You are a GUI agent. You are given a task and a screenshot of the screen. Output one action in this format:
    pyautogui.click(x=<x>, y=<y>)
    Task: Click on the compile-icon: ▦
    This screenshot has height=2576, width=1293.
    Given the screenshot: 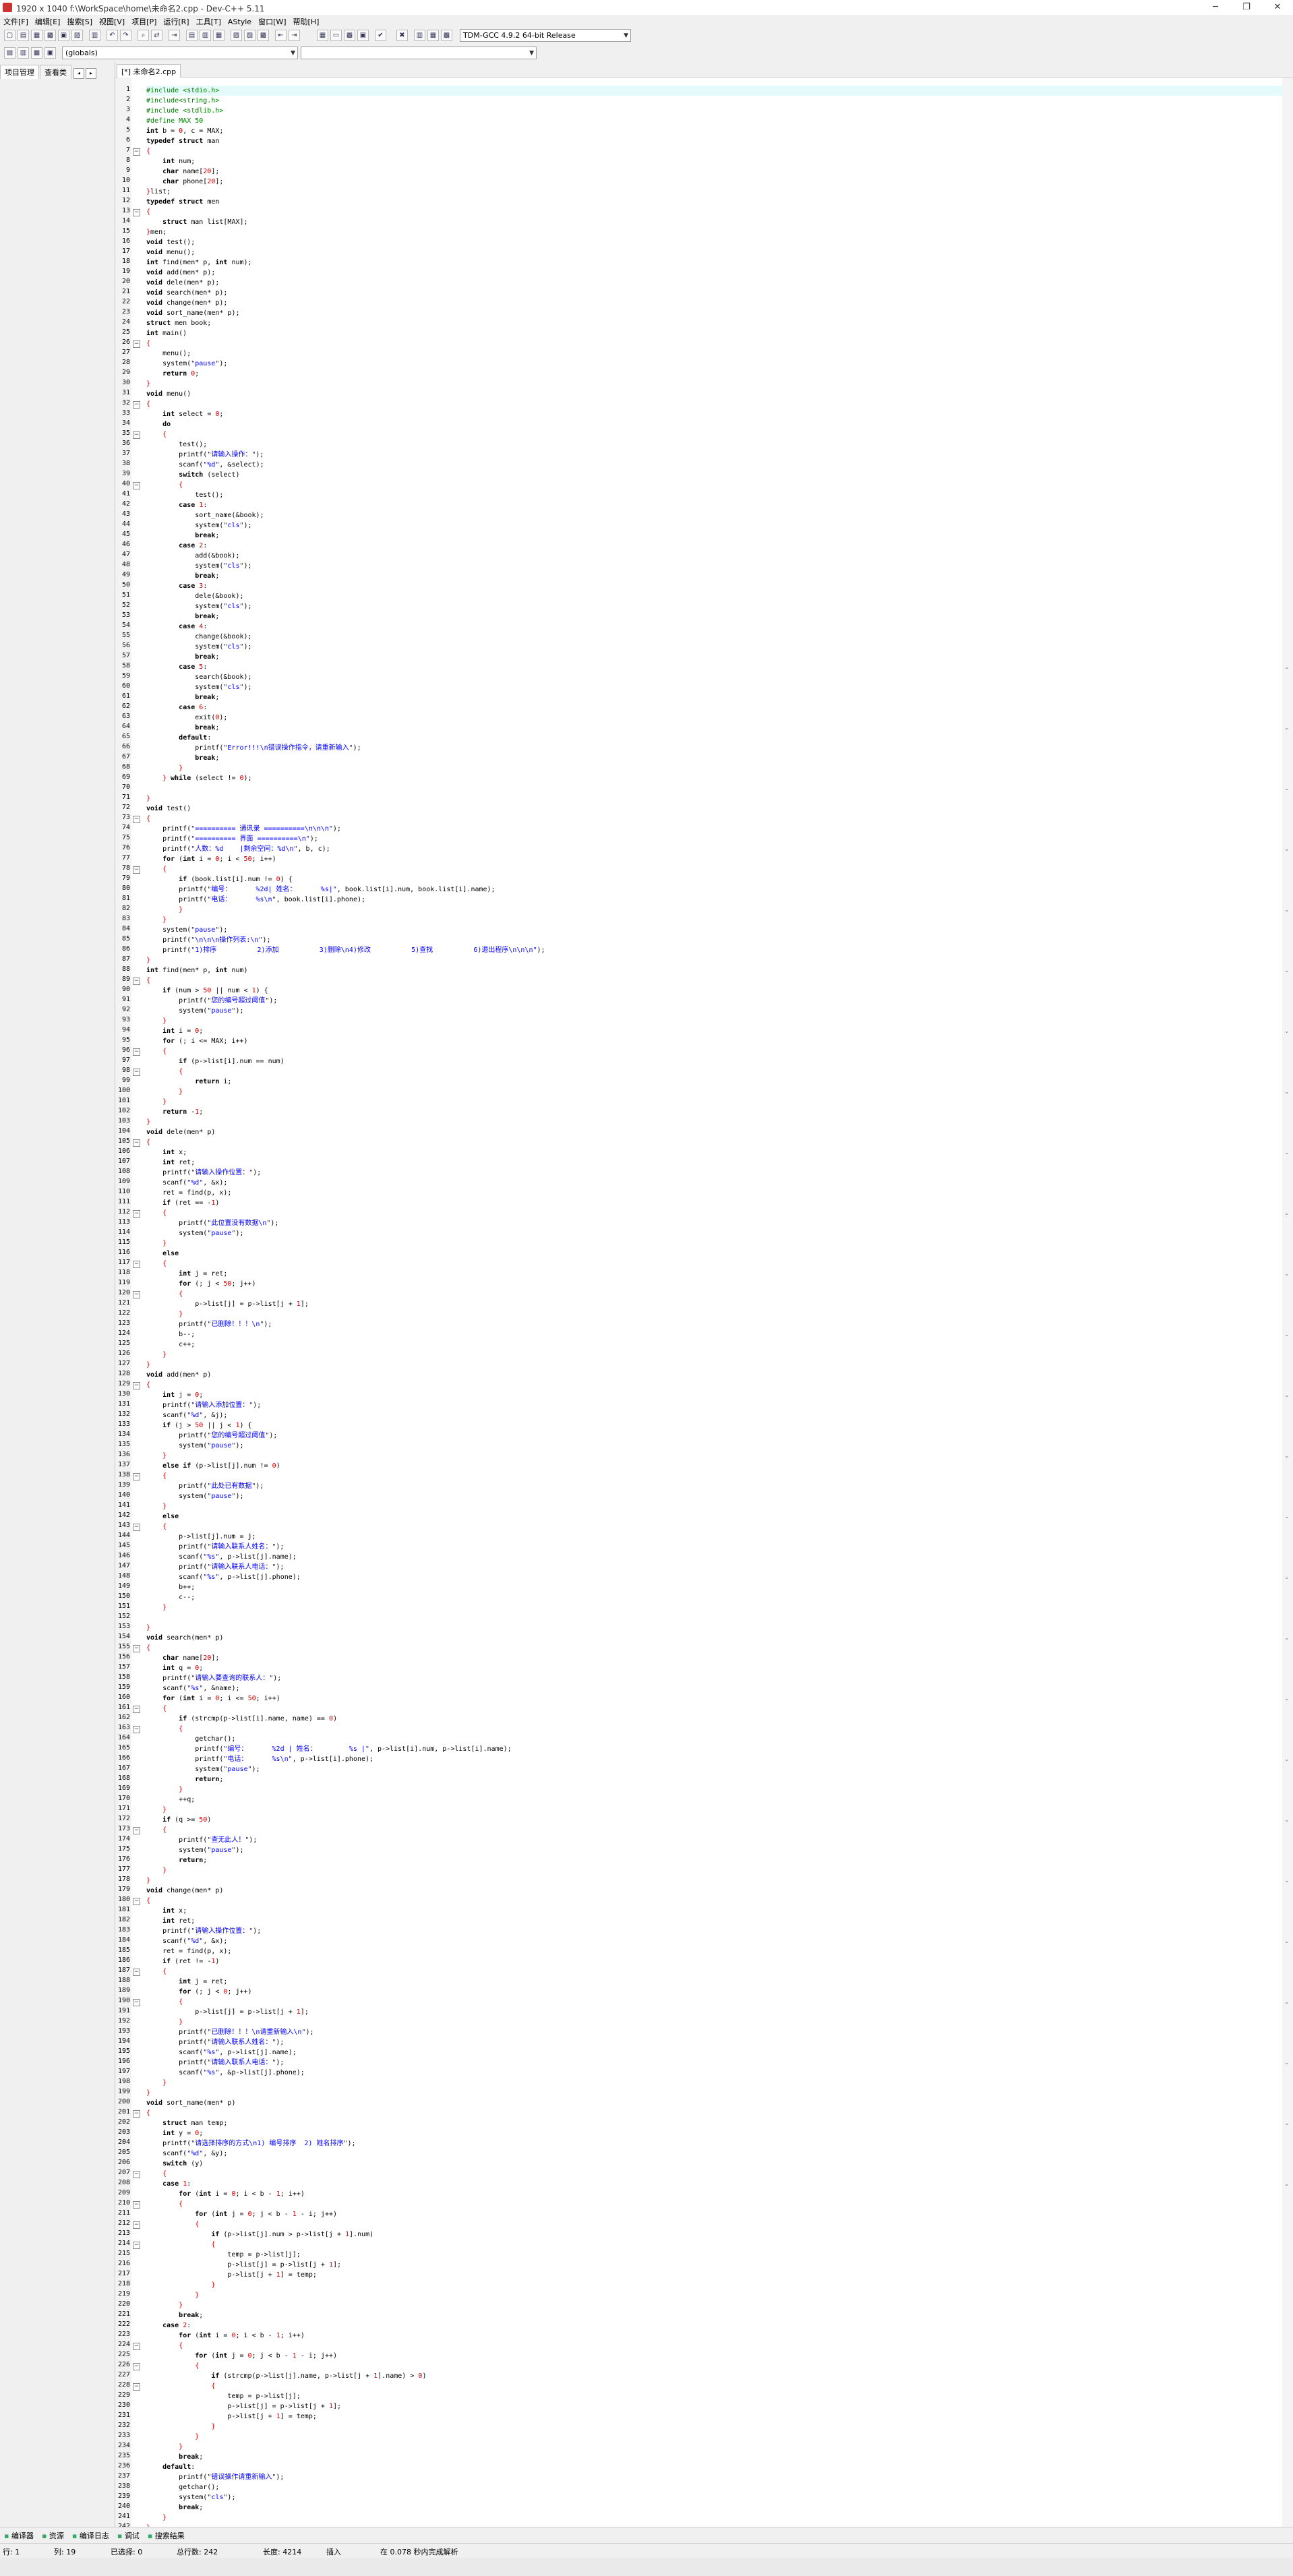 What is the action you would take?
    pyautogui.click(x=322, y=35)
    